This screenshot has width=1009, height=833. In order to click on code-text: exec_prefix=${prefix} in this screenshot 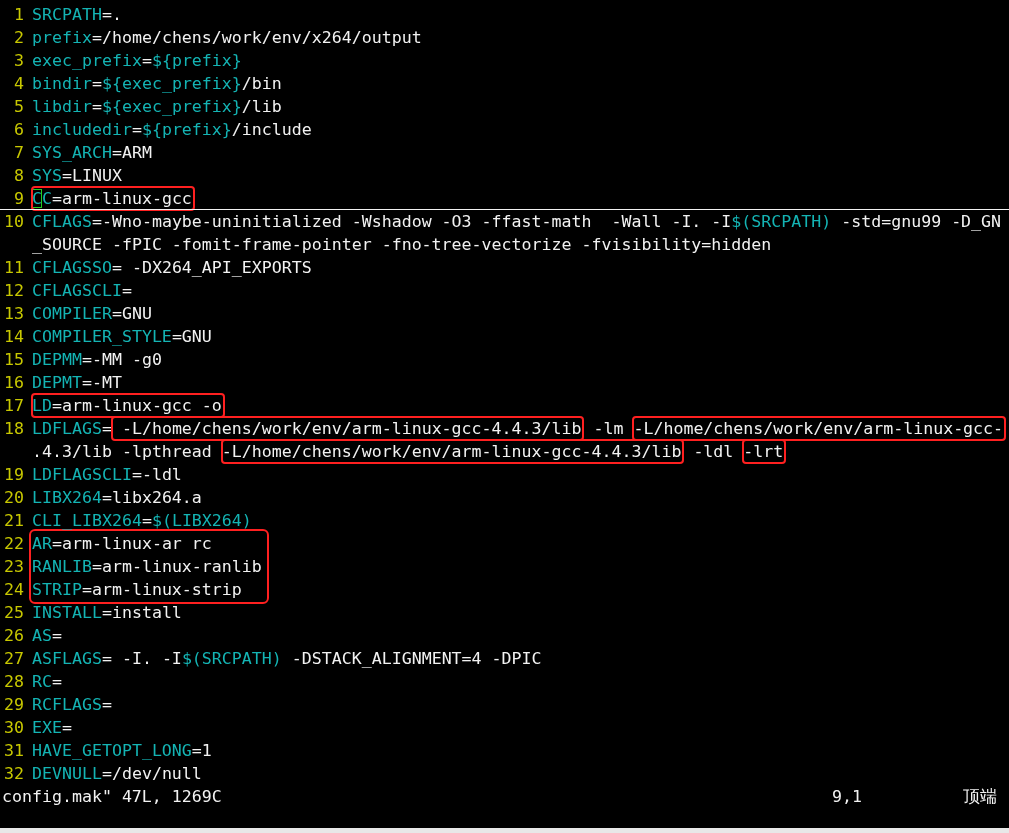, I will do `click(137, 61)`.